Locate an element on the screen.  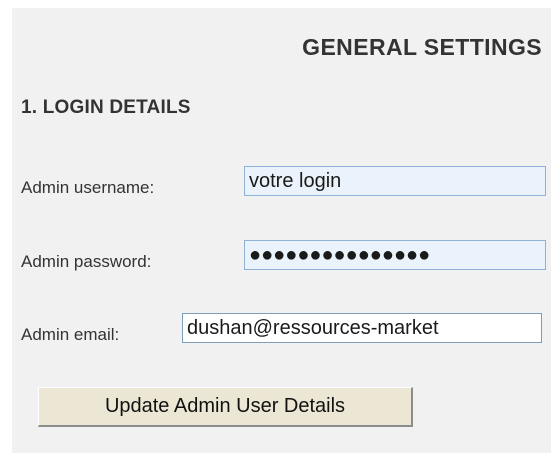
section-heading-login-details: 1. LOGIN DETAILS is located at coordinates (106, 107).